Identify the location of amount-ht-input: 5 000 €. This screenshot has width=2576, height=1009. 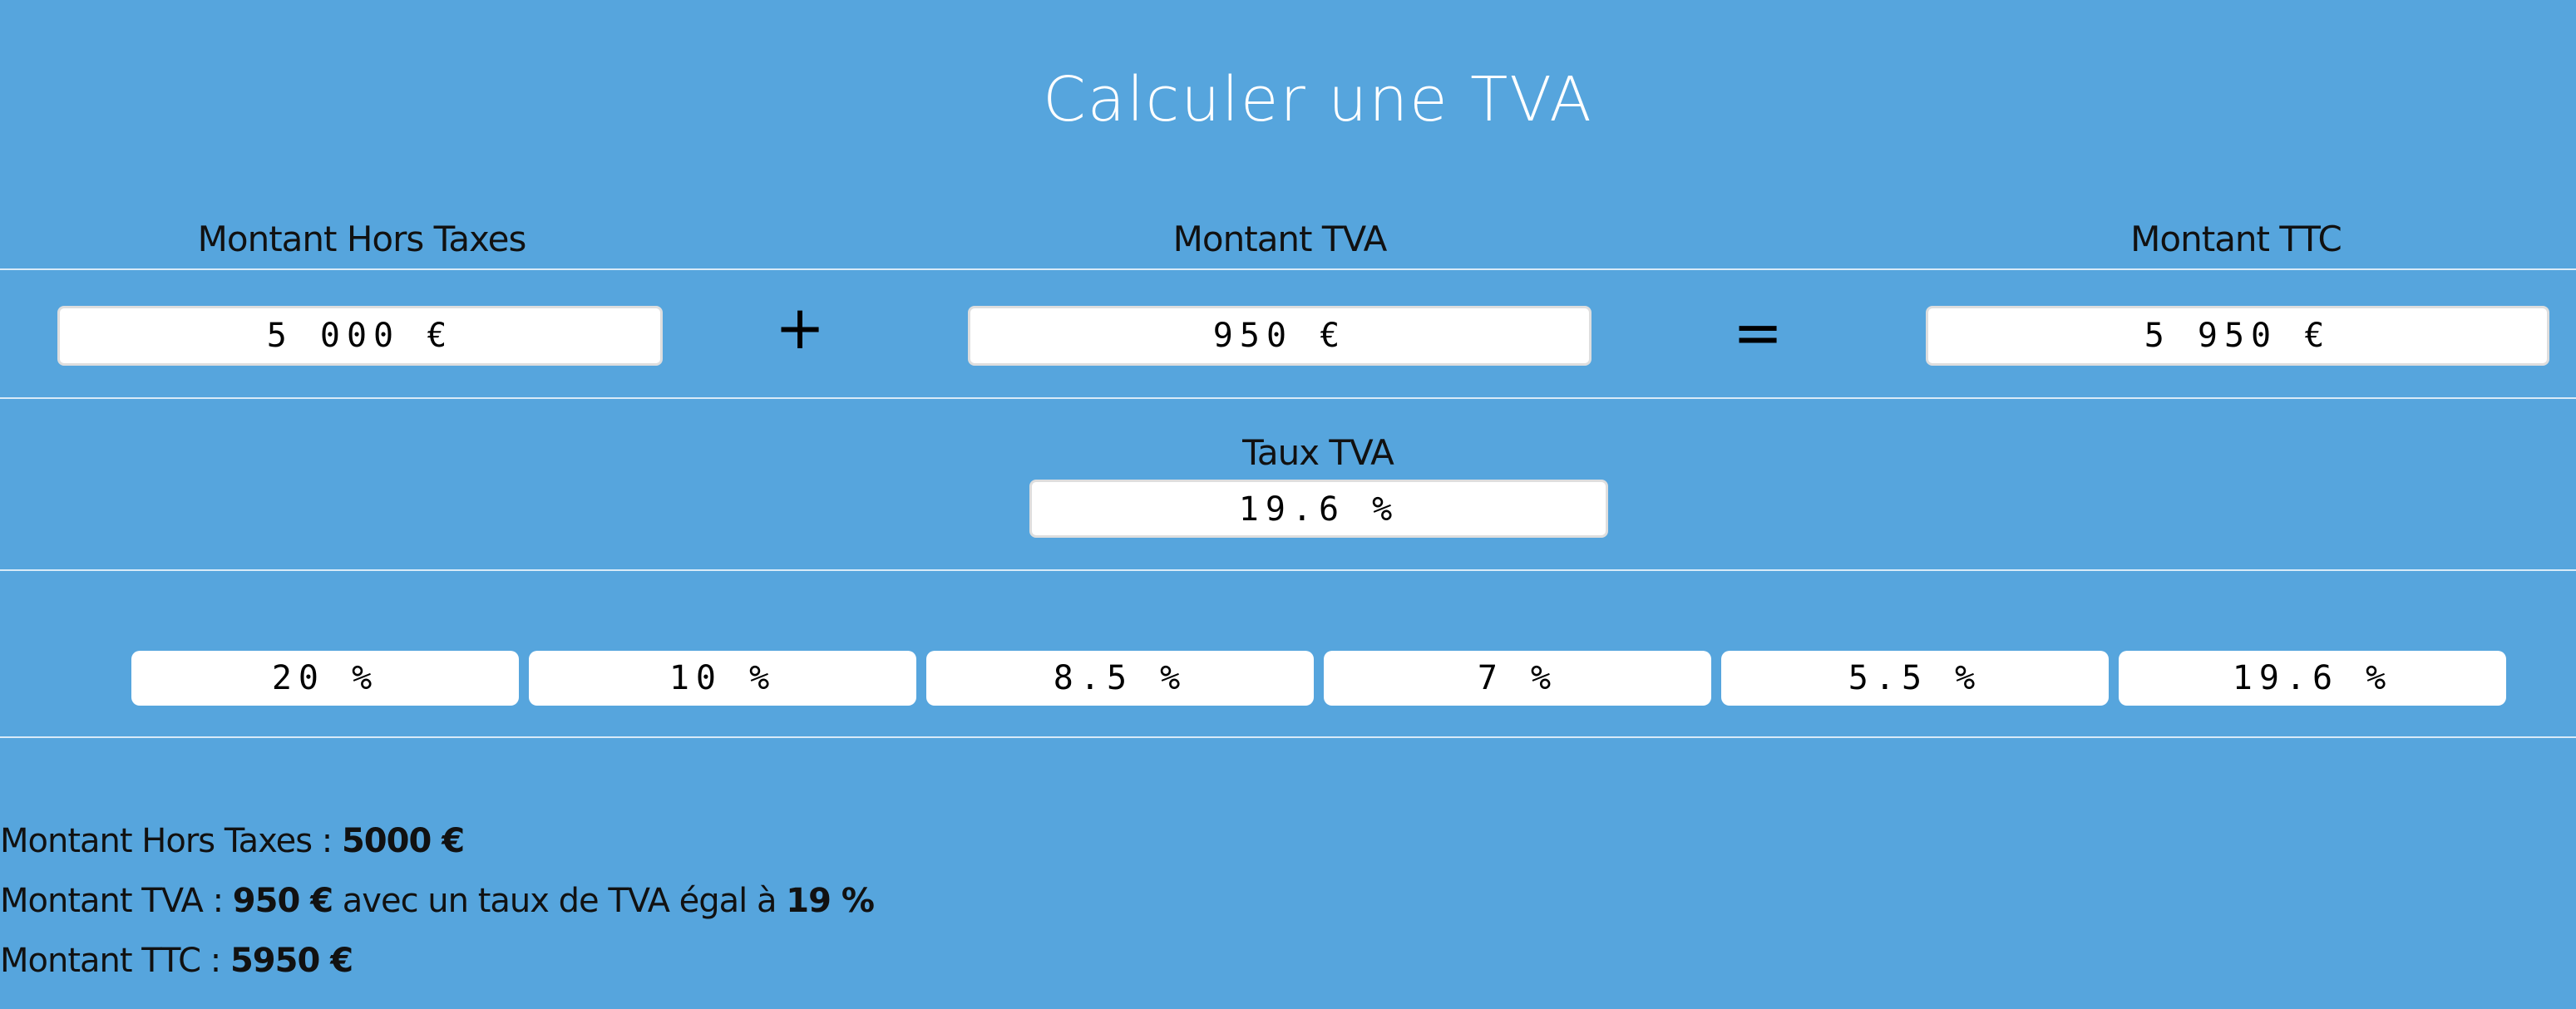
(360, 336).